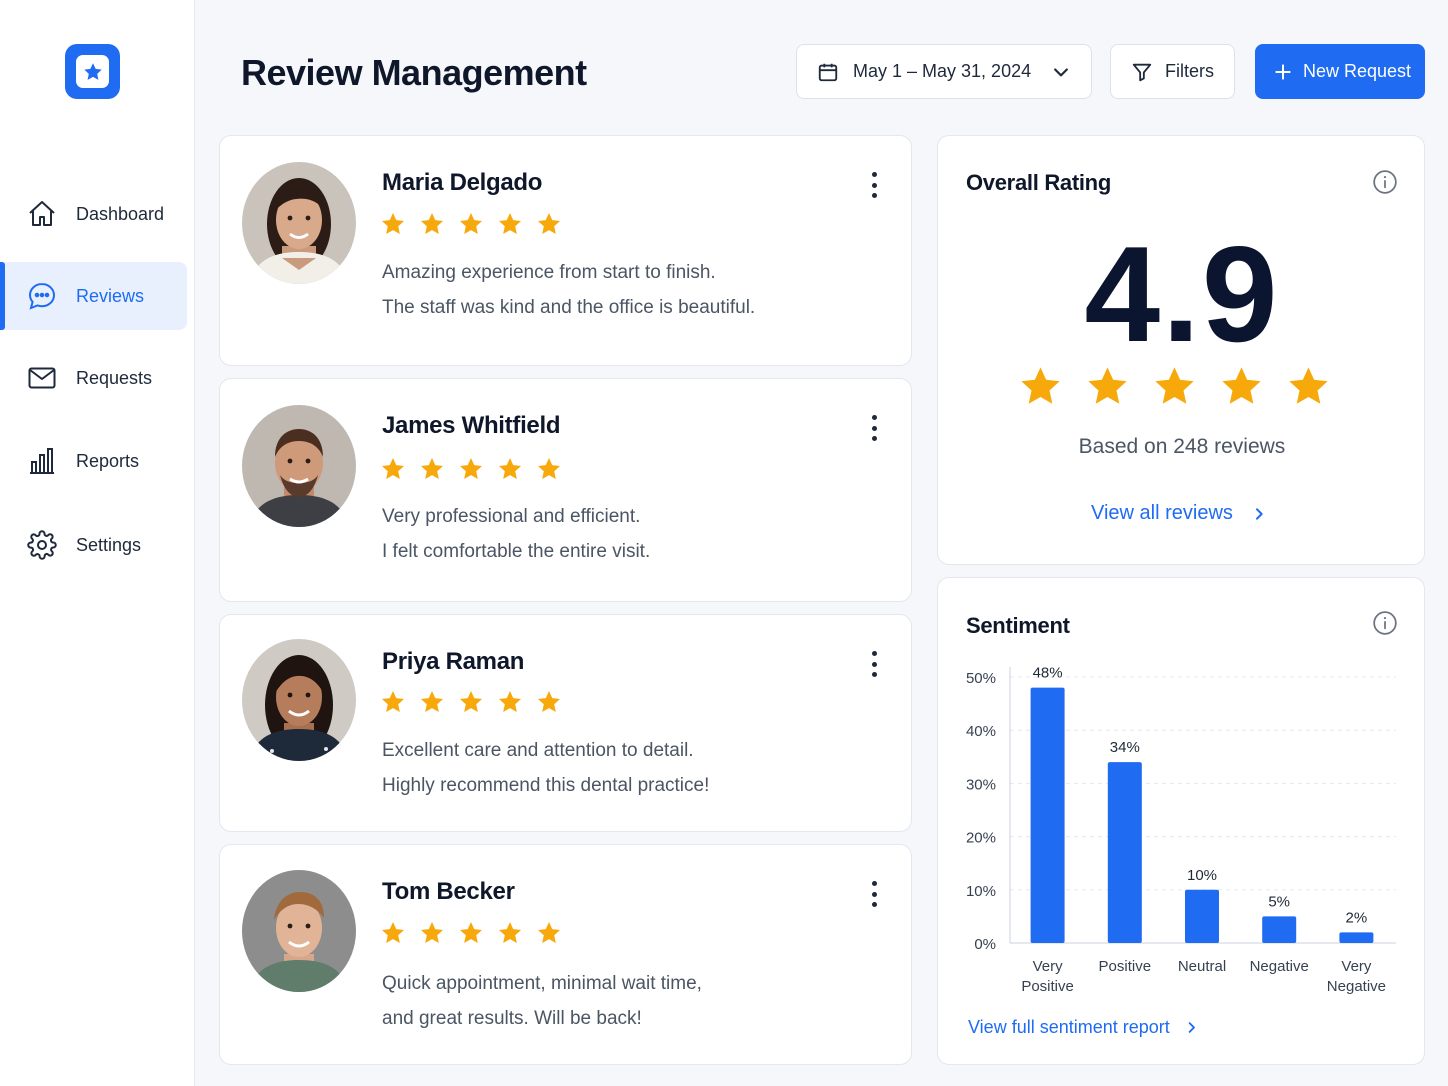 The image size is (1448, 1086). What do you see at coordinates (1061, 72) in the screenshot?
I see `chevron-down-icon` at bounding box center [1061, 72].